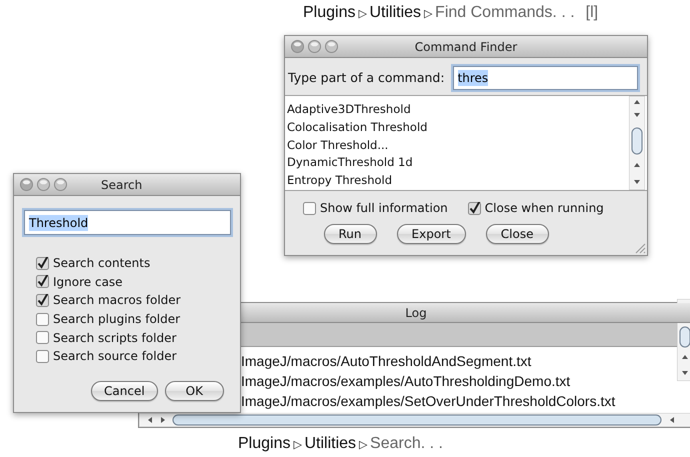 This screenshot has height=457, width=690. Describe the element at coordinates (416, 313) in the screenshot. I see `window-title: Log` at that location.